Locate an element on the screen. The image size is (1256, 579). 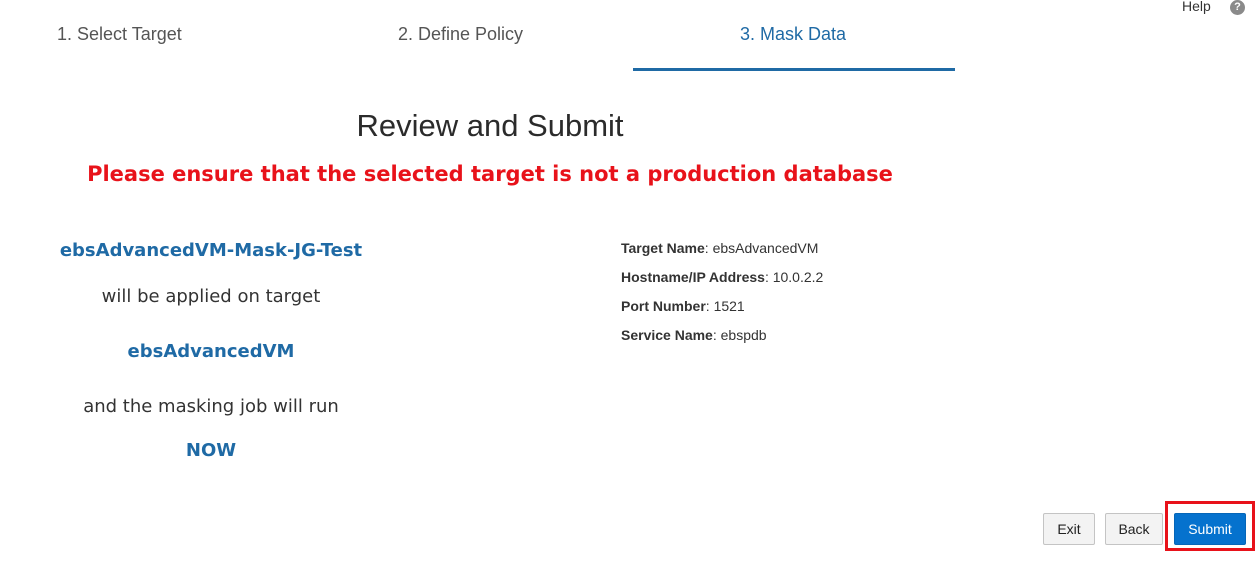
help-link: Help is located at coordinates (1196, 7).